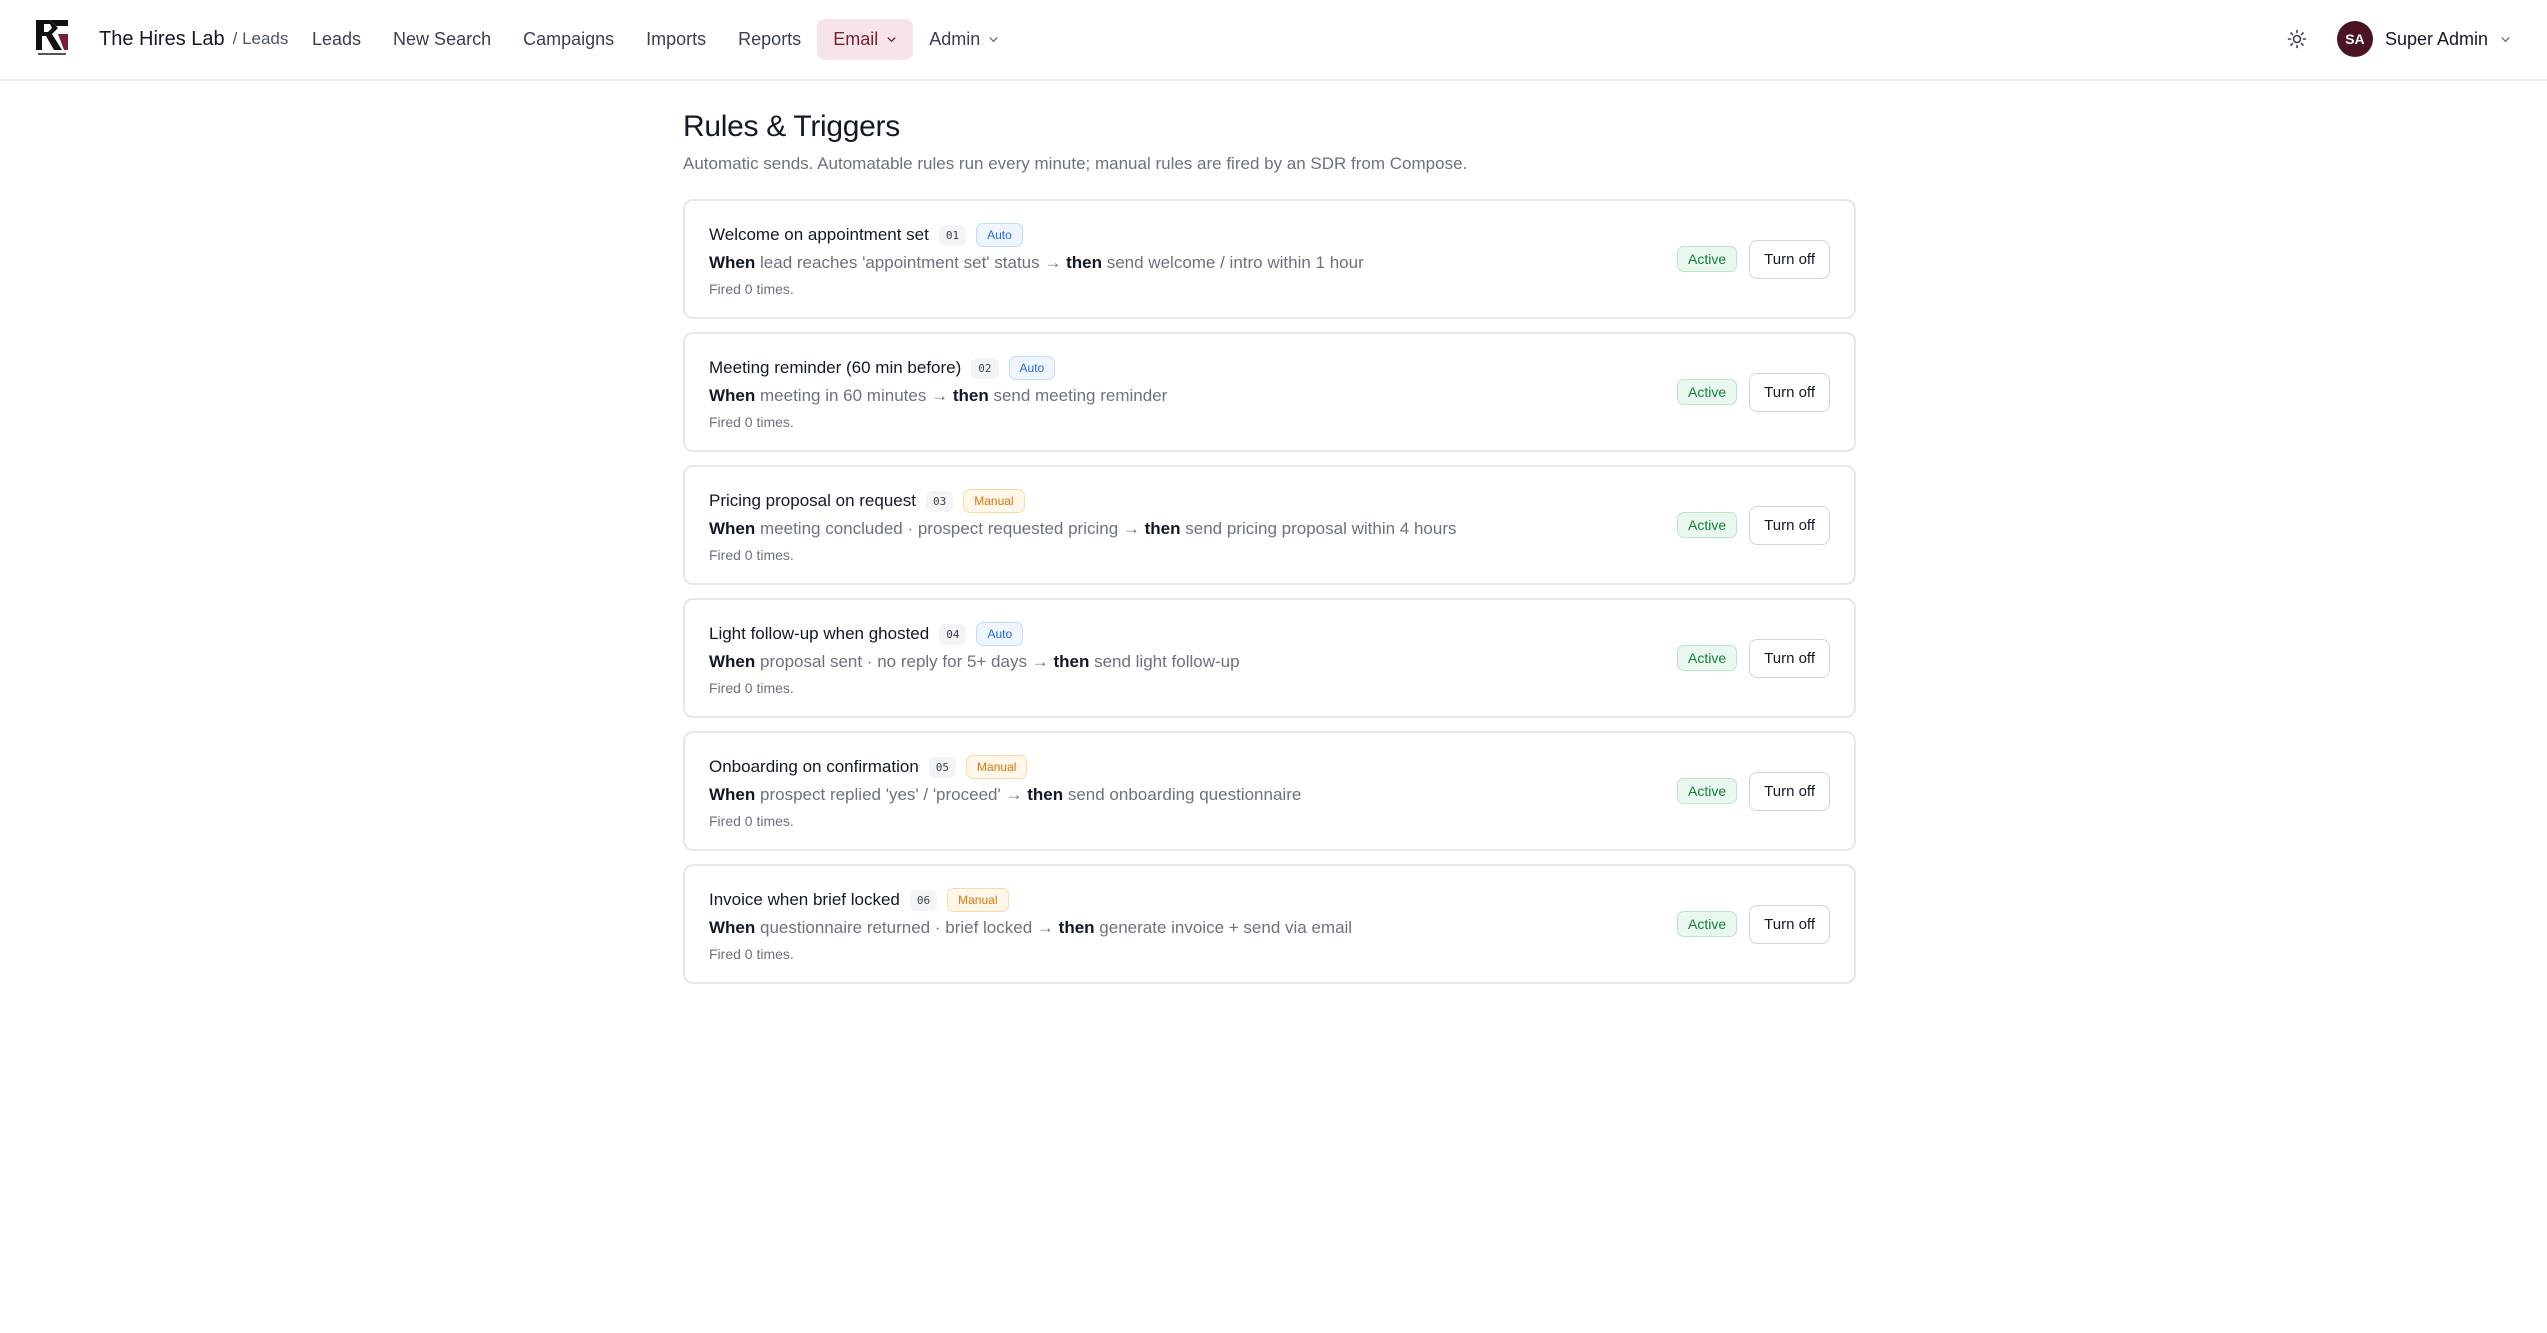  What do you see at coordinates (1269, 501) in the screenshot?
I see `rule-header: Pricing proposal on request 03 Manual` at bounding box center [1269, 501].